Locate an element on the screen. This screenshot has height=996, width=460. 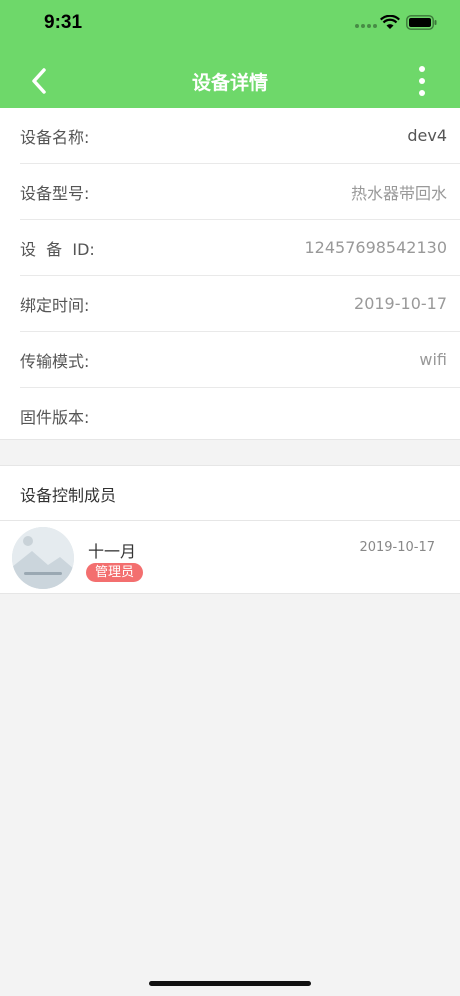
transfer-mode-row: 传输模式: wifi is located at coordinates (240, 360).